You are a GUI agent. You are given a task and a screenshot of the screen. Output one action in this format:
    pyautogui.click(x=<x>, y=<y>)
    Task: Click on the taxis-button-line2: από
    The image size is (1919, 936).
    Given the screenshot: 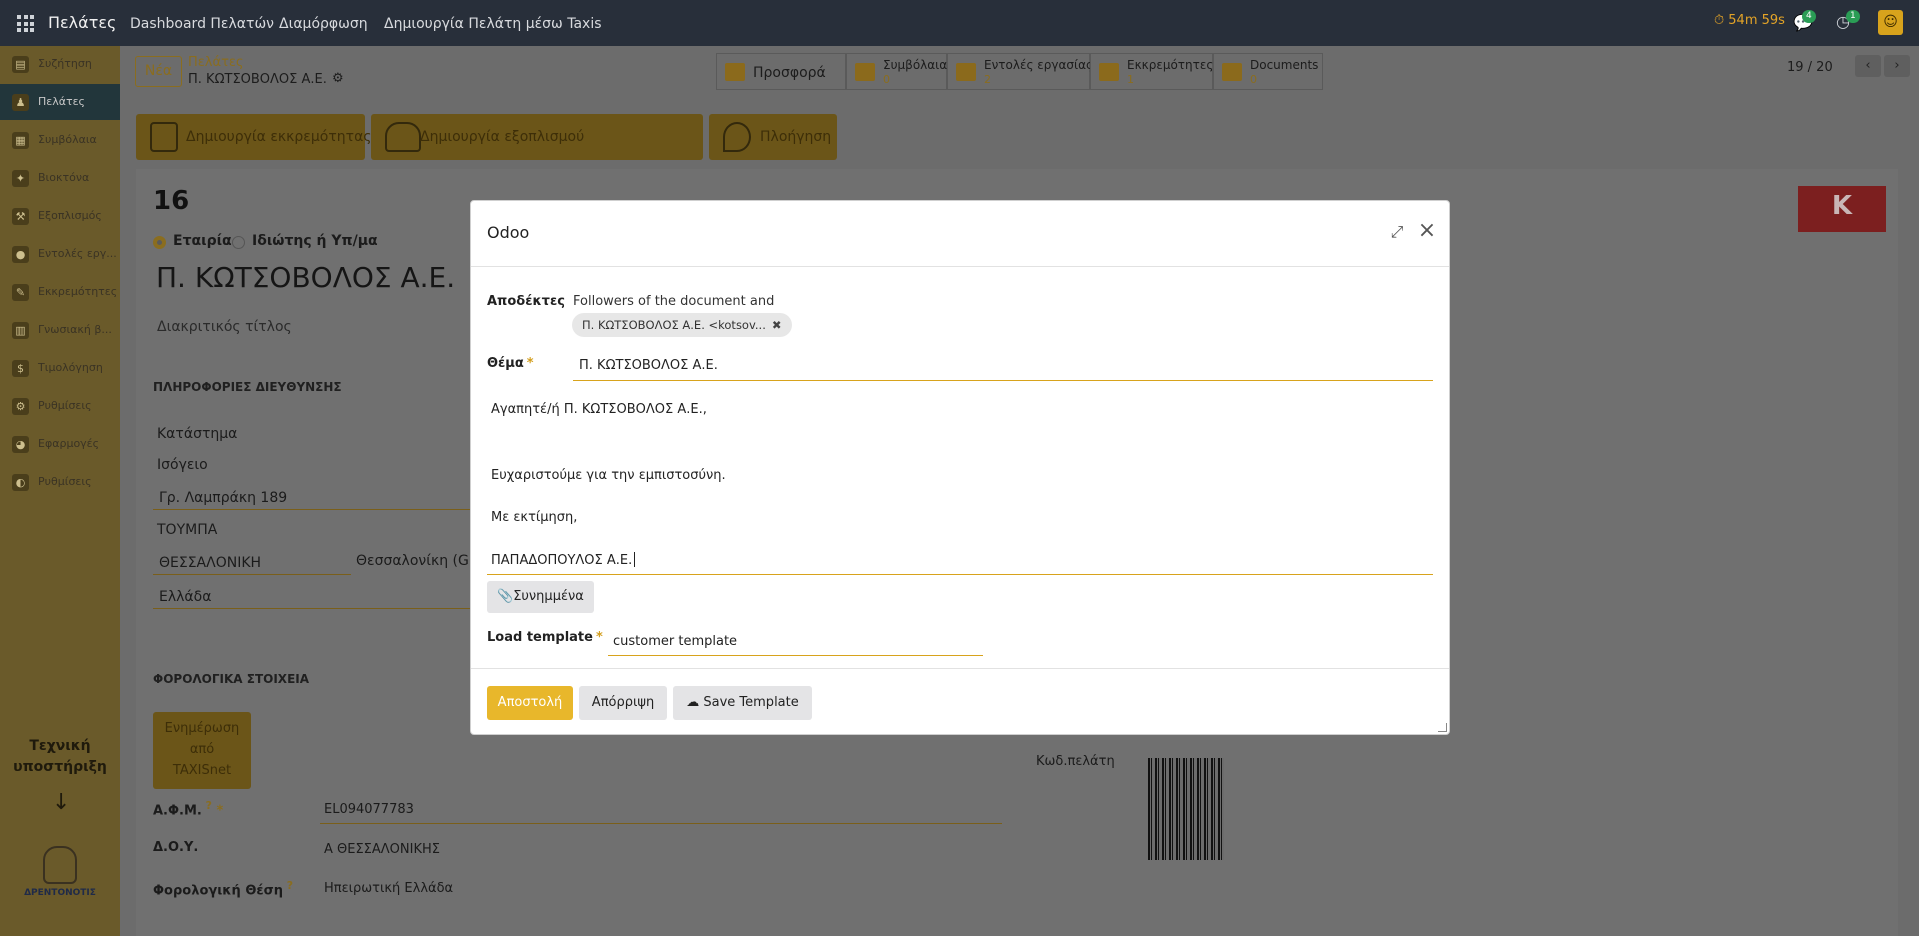 What is the action you would take?
    pyautogui.click(x=202, y=749)
    